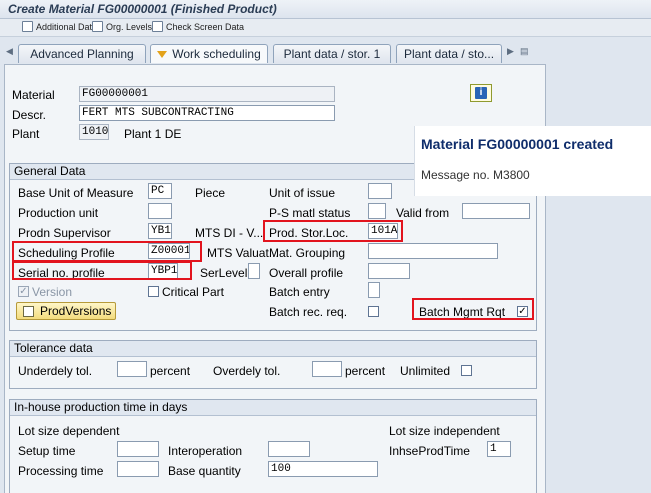  What do you see at coordinates (210, 193) in the screenshot?
I see `base-uom-text: Piece` at bounding box center [210, 193].